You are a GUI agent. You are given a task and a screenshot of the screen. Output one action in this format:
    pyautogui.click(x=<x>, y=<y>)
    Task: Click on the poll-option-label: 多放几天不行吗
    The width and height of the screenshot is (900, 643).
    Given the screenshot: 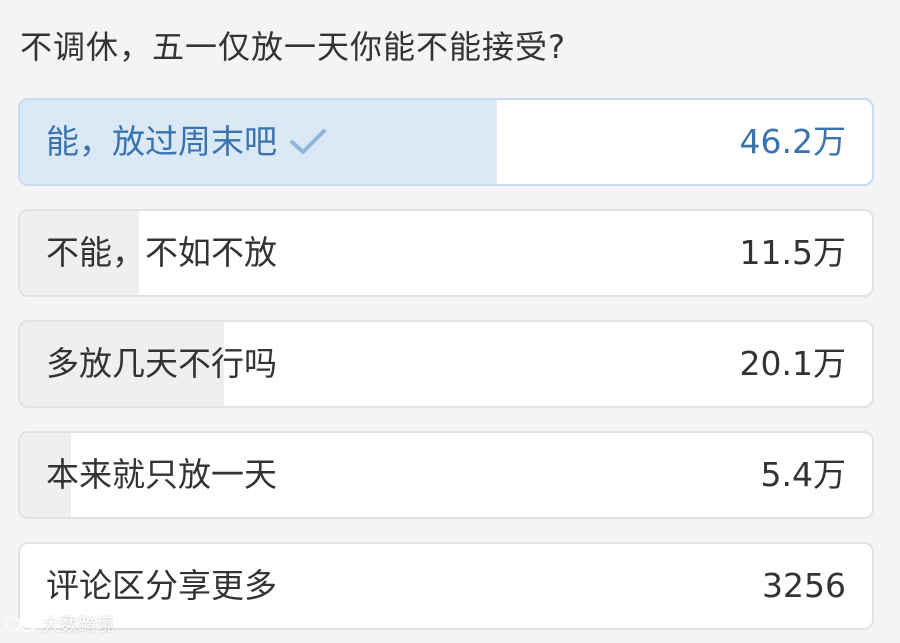 What is the action you would take?
    pyautogui.click(x=161, y=363)
    